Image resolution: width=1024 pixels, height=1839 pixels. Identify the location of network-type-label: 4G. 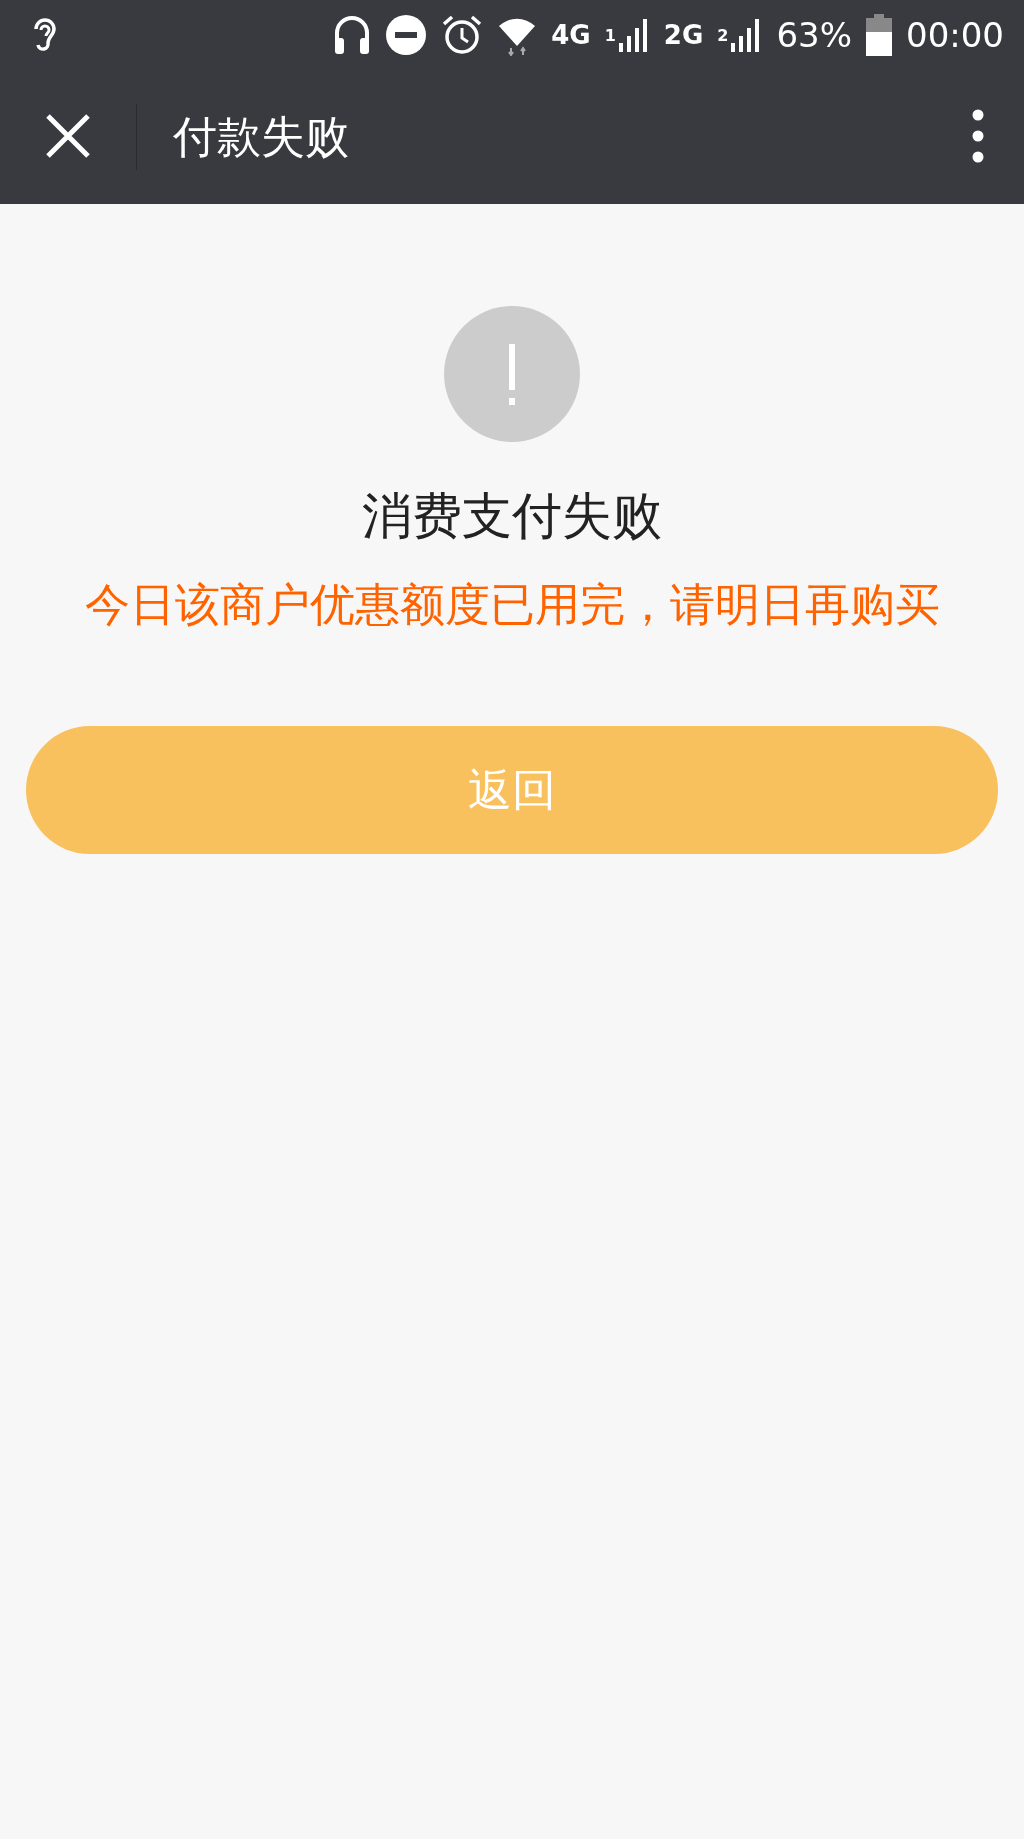
(571, 35).